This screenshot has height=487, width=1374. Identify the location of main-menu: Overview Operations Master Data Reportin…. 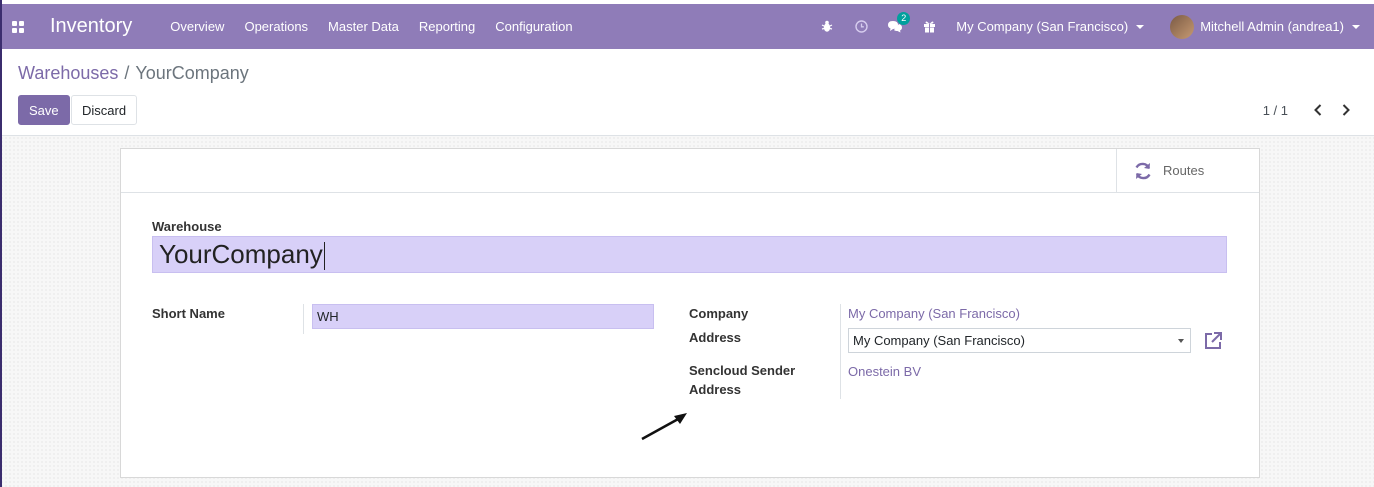
(371, 26).